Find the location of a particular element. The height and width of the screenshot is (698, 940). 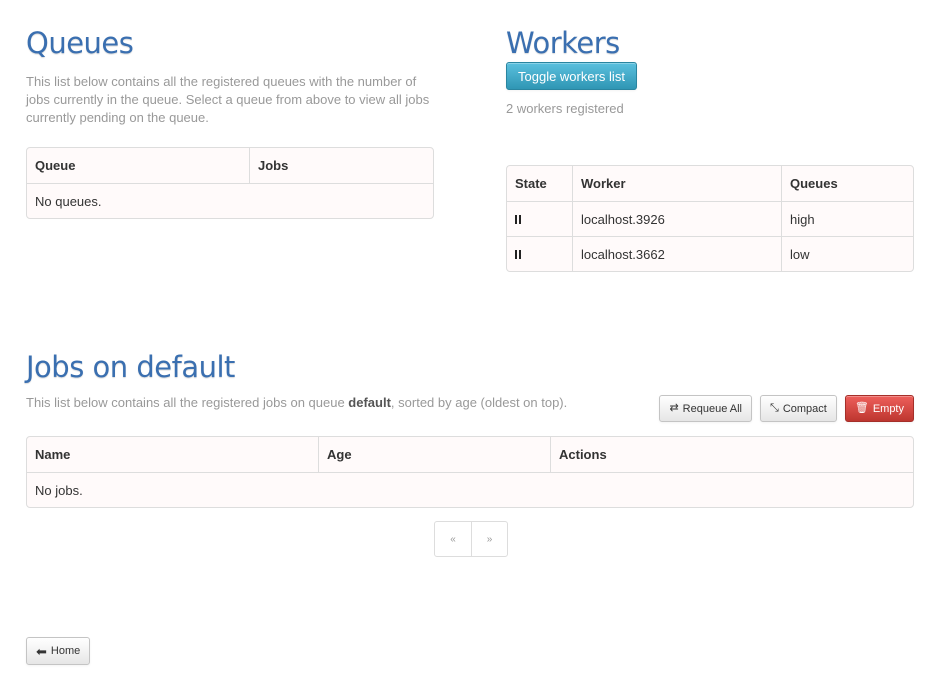

empty-button: 🗑 Empty is located at coordinates (879, 408).